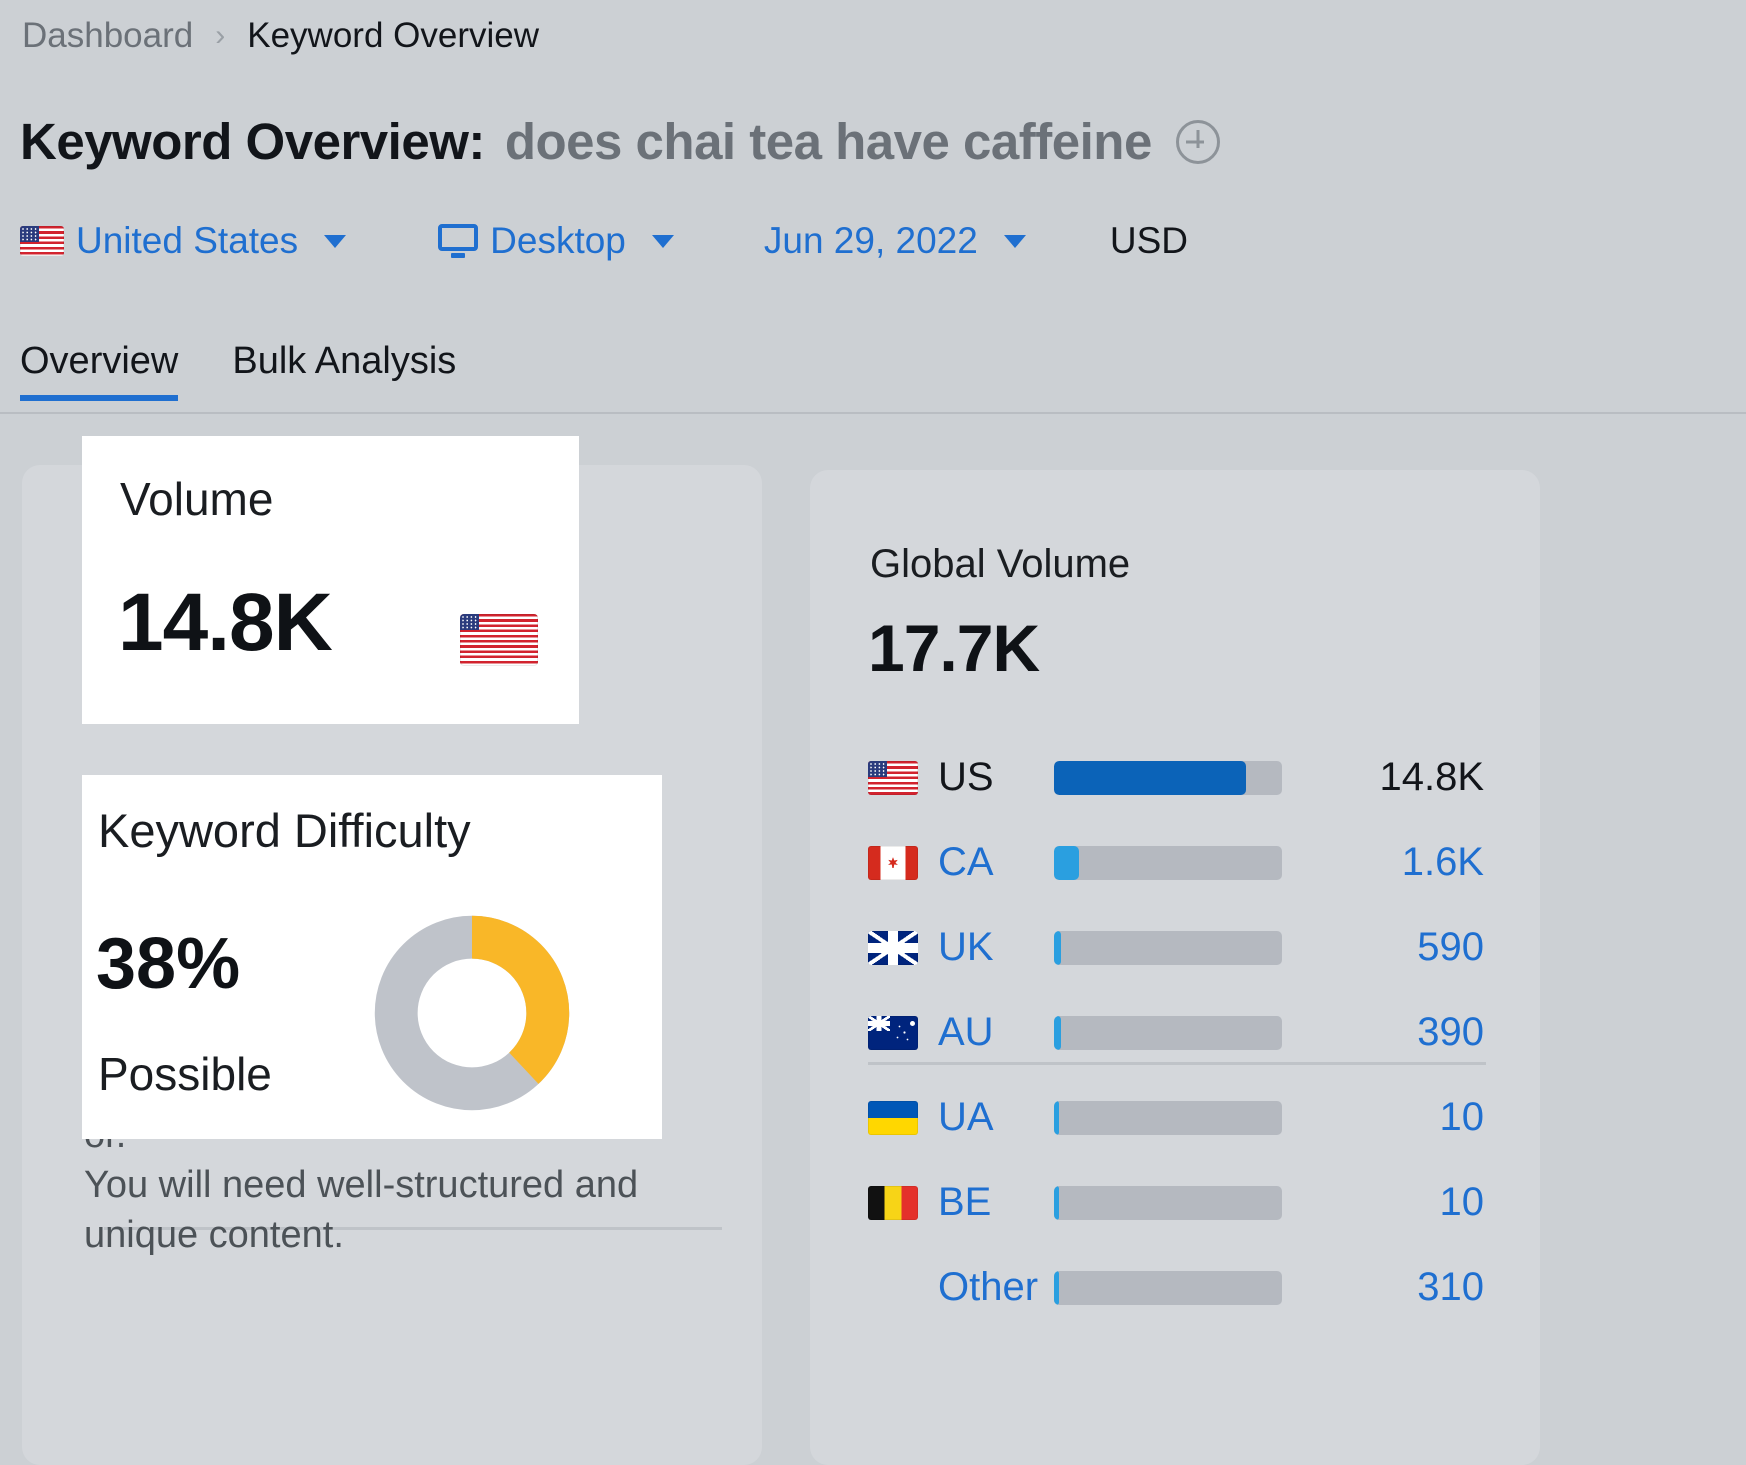 This screenshot has height=1465, width=1746. I want to click on be-flag-icon, so click(893, 1202).